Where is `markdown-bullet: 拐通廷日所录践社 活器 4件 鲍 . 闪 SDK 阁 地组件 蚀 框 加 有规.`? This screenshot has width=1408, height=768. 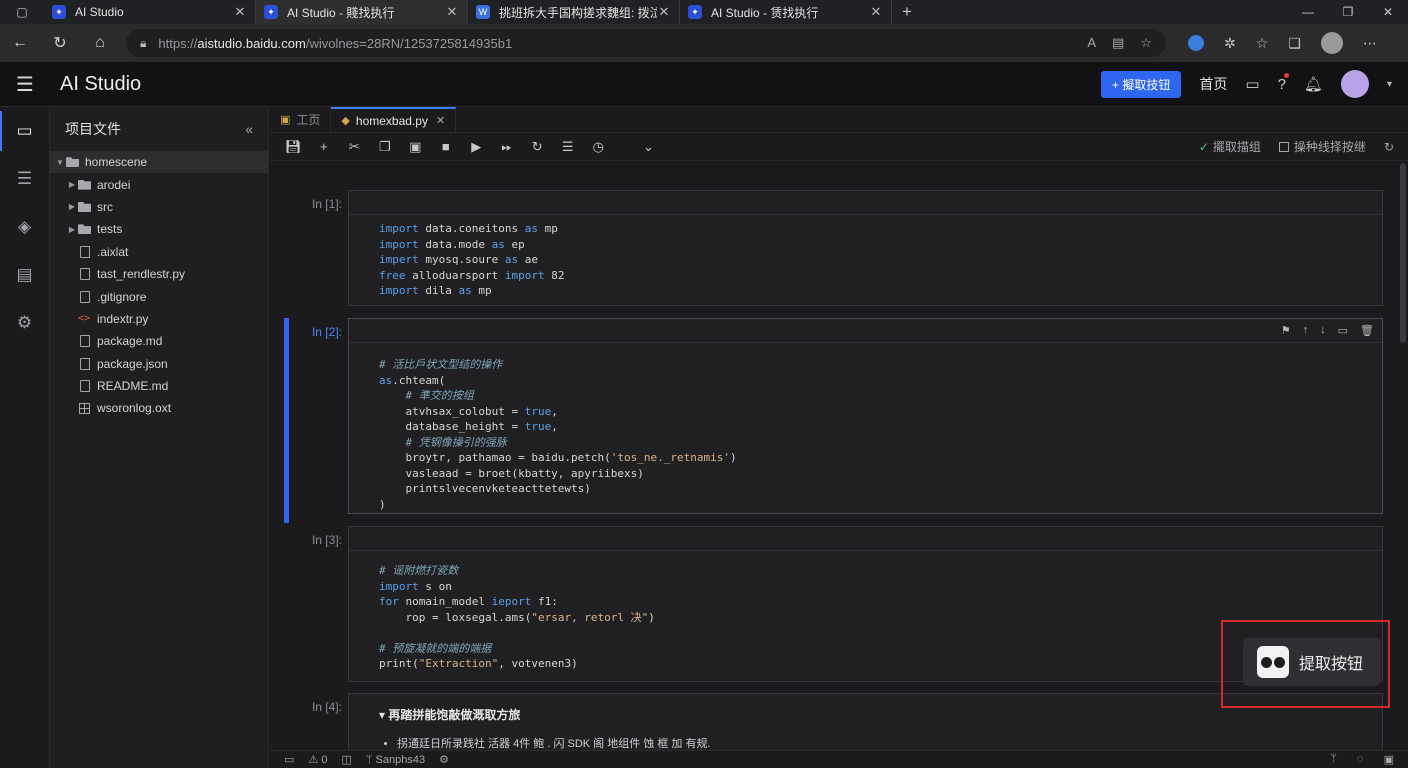
markdown-bullet: 拐通廷日所录践社 活器 4件 鲍 . 闪 SDK 阁 地组件 蚀 框 加 有规. is located at coordinates (889, 742).